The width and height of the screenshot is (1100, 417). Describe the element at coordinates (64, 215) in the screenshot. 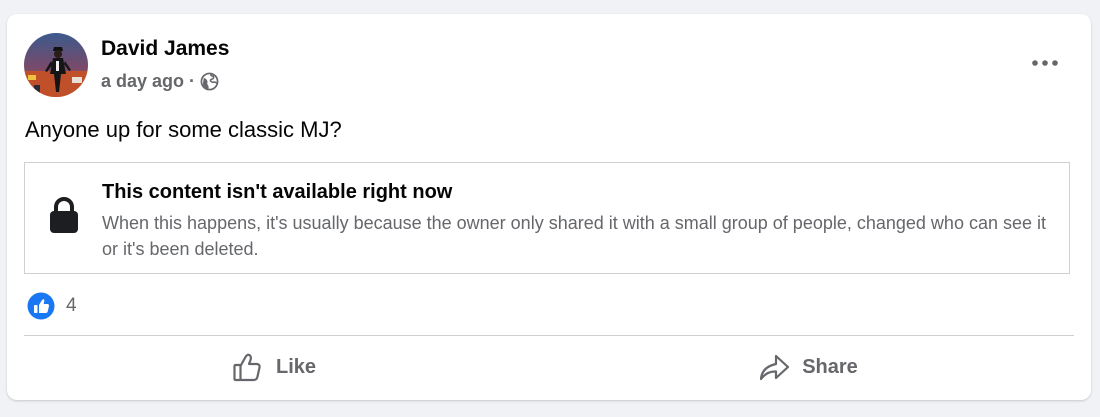

I see `lock-icon` at that location.